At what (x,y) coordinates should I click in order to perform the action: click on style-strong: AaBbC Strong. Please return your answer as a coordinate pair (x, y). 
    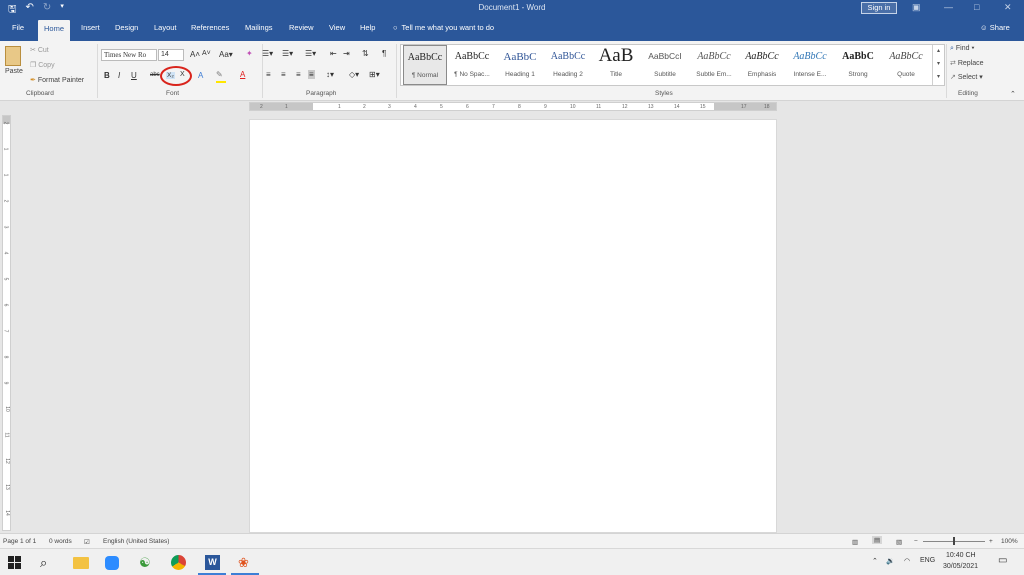
    Looking at the image, I should click on (858, 65).